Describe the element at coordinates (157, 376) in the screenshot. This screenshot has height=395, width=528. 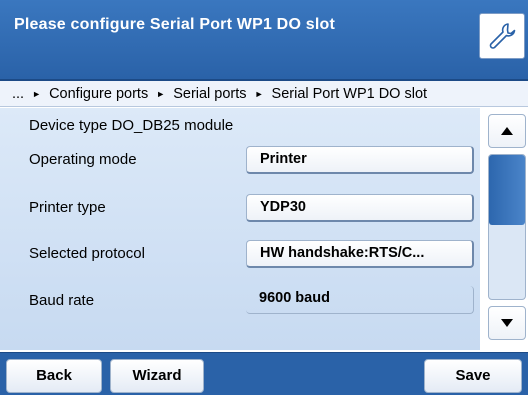
I see `wizard-button: Wizard` at that location.